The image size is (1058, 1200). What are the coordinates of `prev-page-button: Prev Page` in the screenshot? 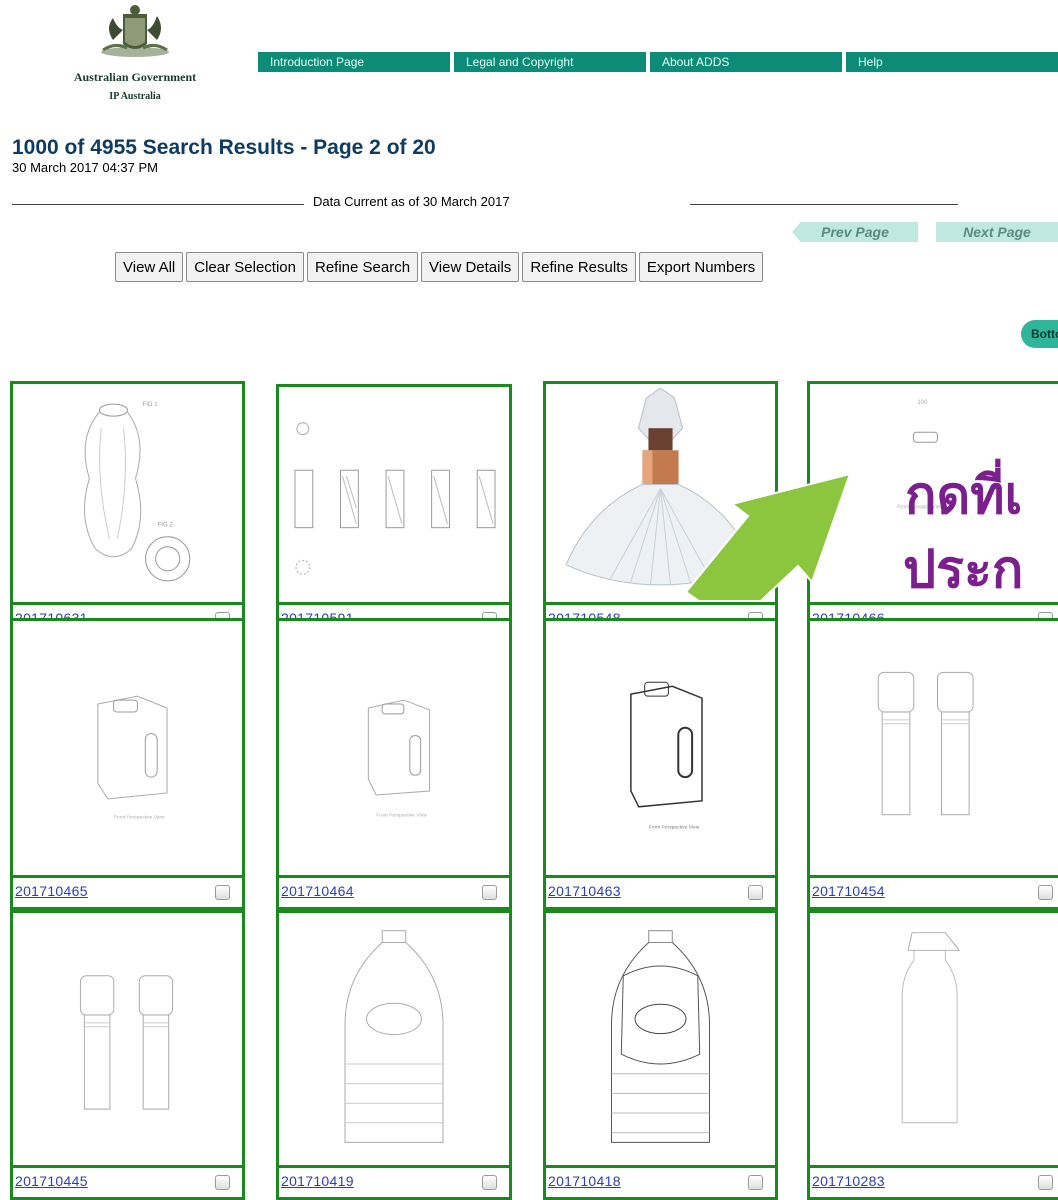 It's located at (855, 232).